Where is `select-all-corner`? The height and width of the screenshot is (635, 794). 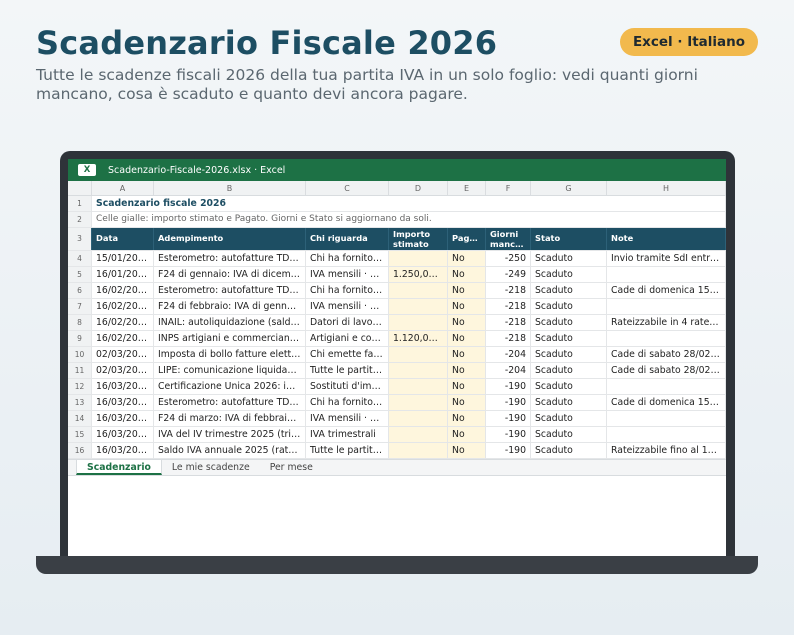
select-all-corner is located at coordinates (80, 188).